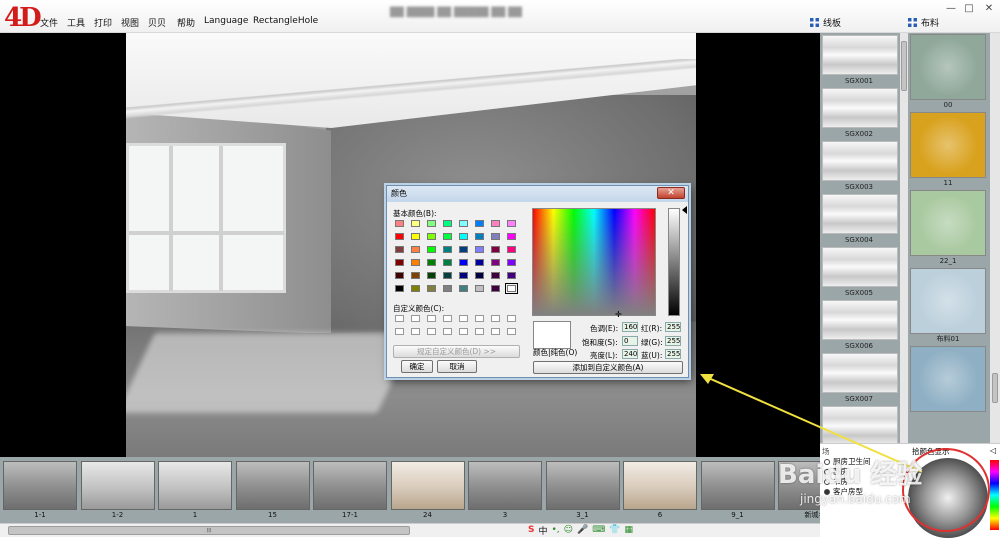 This screenshot has width=1000, height=538. Describe the element at coordinates (117, 491) in the screenshot. I see `scene-thumbnail: 1-2` at that location.